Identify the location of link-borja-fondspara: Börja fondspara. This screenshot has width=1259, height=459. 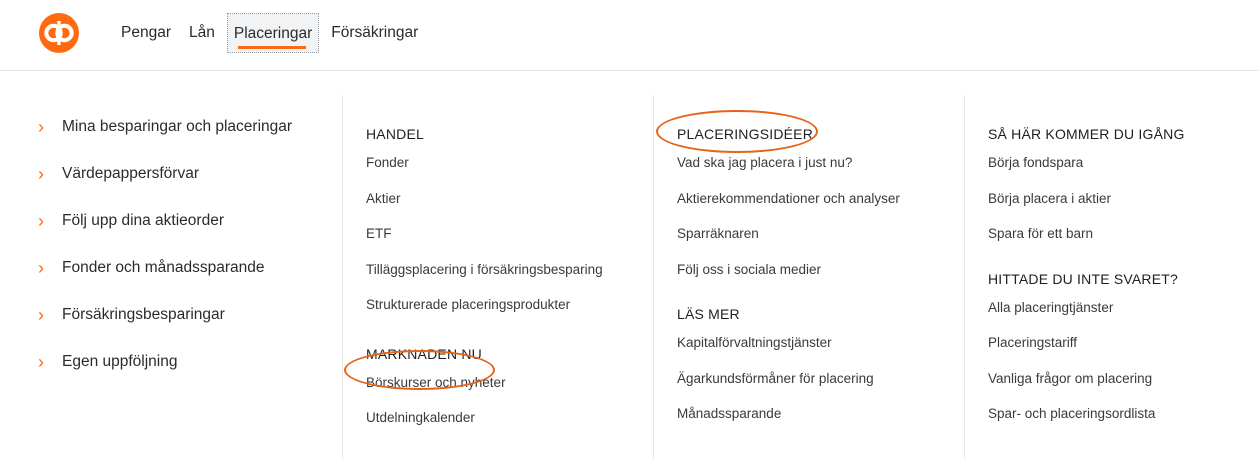
(1123, 172).